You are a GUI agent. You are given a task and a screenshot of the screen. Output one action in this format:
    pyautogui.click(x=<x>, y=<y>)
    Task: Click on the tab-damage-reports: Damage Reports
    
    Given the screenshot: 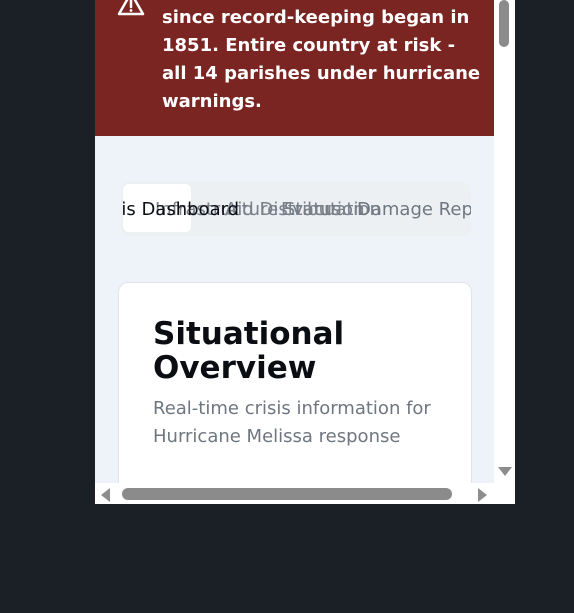 What is the action you would take?
    pyautogui.click(x=414, y=210)
    